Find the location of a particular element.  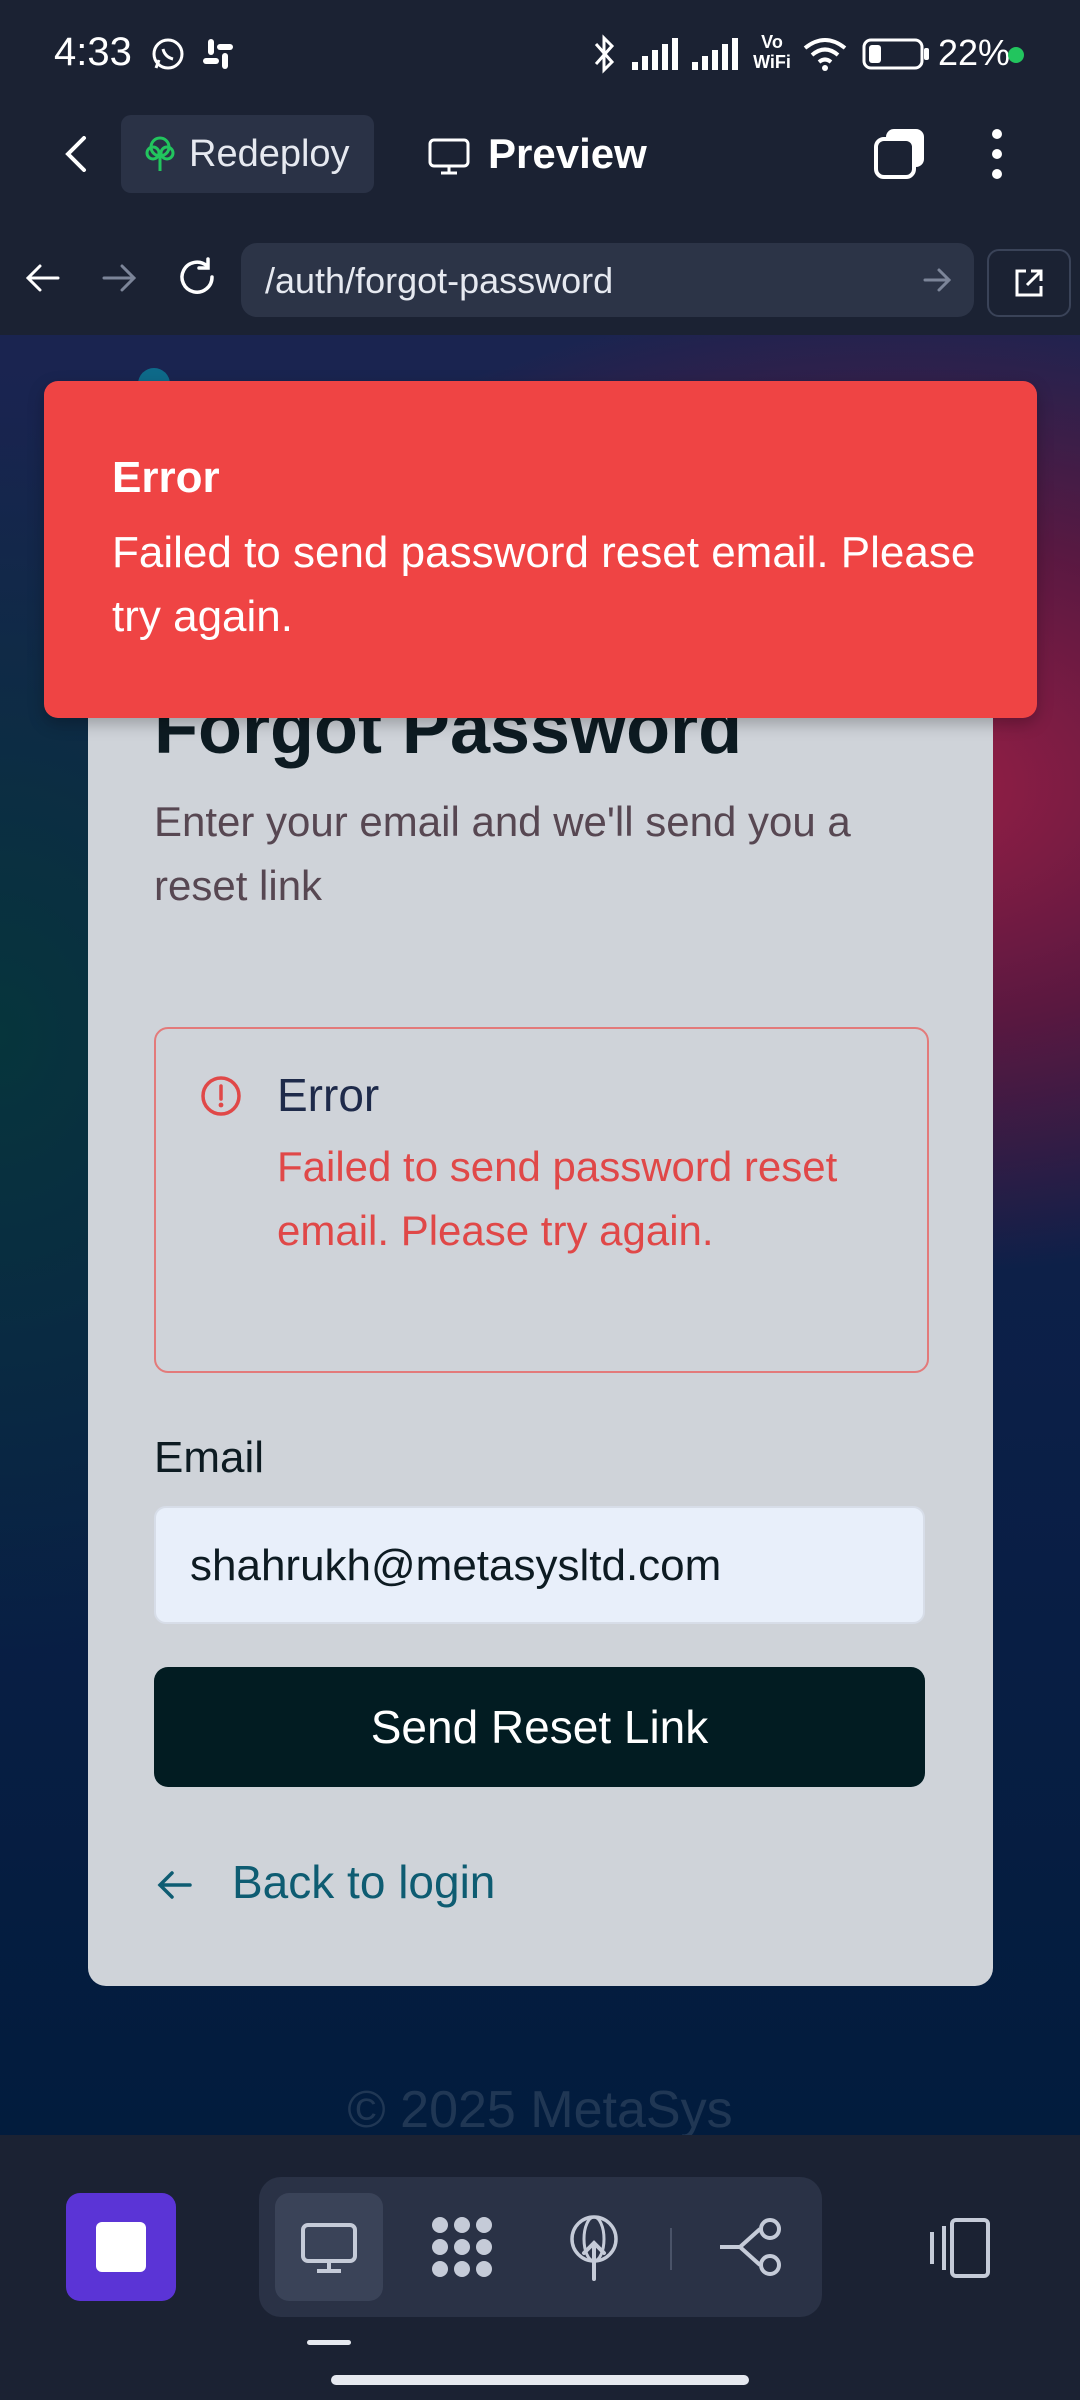

desktop-icon is located at coordinates (329, 2248).